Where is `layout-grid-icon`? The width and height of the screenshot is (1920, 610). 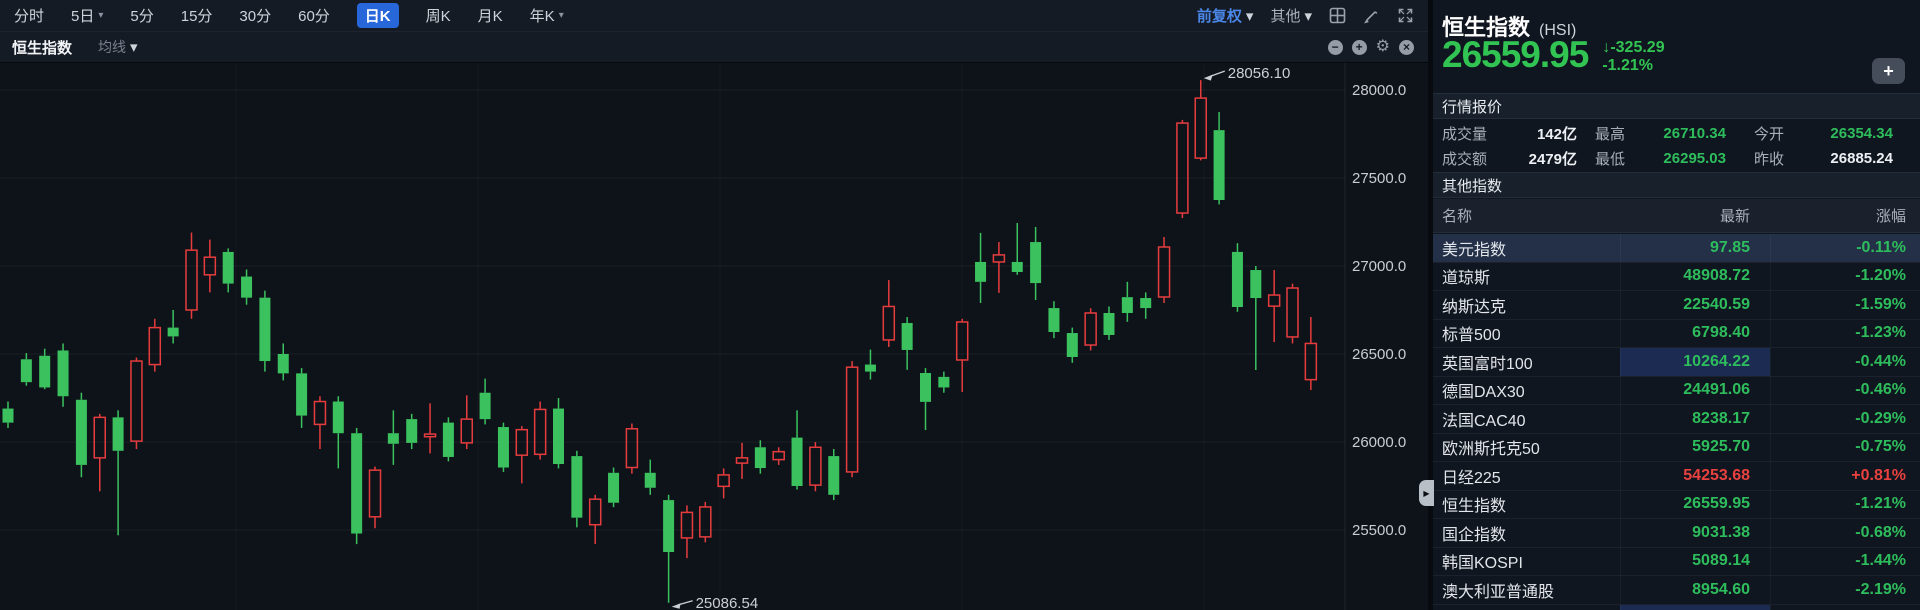
layout-grid-icon is located at coordinates (1337, 15).